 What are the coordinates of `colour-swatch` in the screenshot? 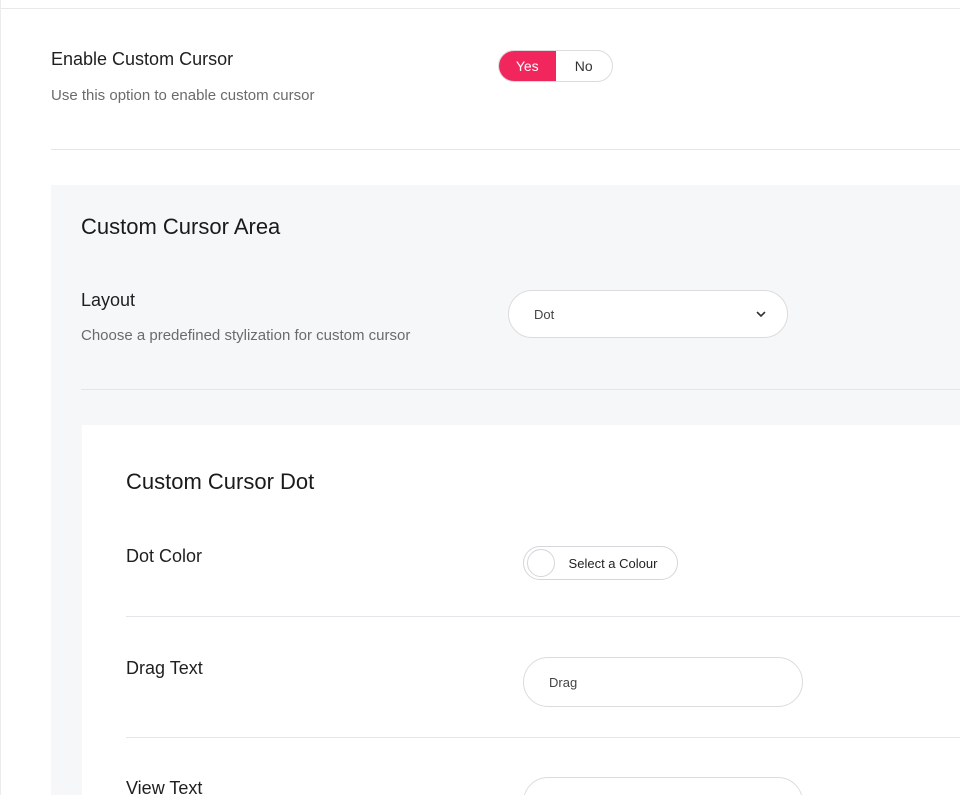 It's located at (541, 563).